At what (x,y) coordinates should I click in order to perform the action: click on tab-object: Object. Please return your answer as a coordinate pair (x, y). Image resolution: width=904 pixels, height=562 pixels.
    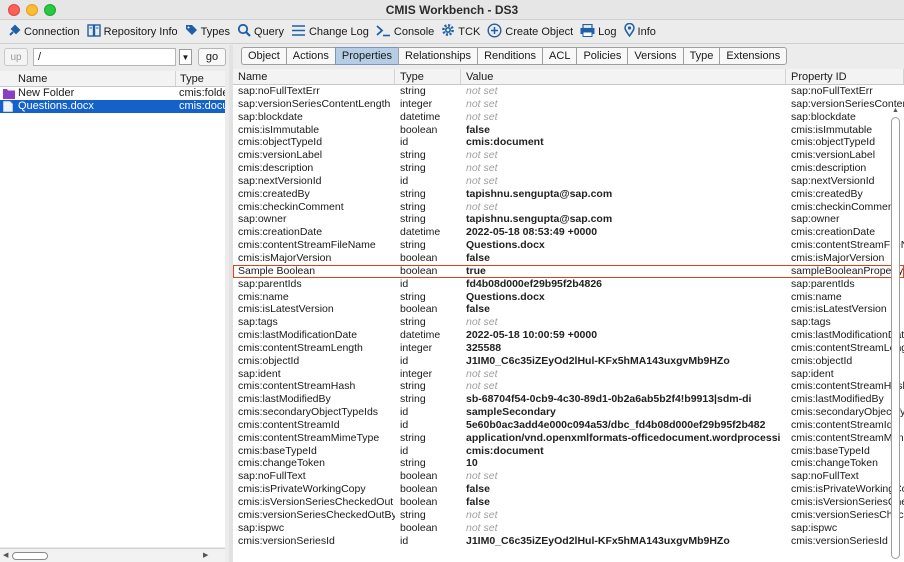
    Looking at the image, I should click on (263, 56).